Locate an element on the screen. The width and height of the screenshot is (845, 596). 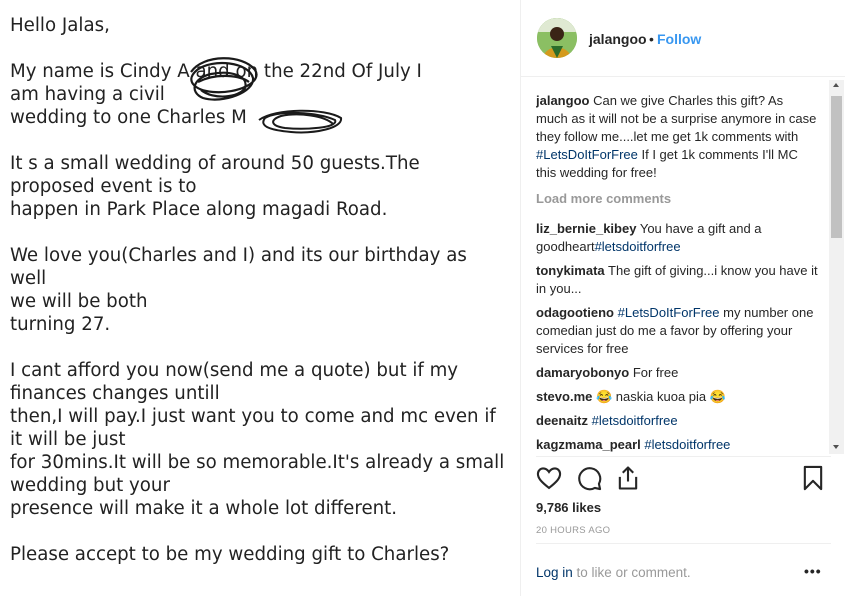
comment-username: stevo.me is located at coordinates (564, 396).